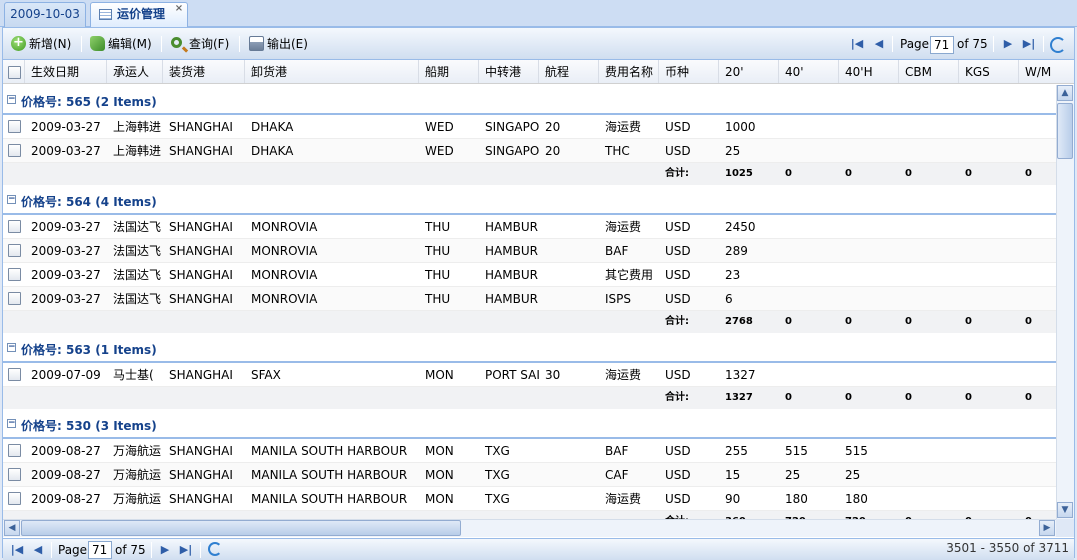 This screenshot has height=560, width=1077. Describe the element at coordinates (538, 14) in the screenshot. I see `tab-bar: 2009-10-03 运价管理 ×` at that location.